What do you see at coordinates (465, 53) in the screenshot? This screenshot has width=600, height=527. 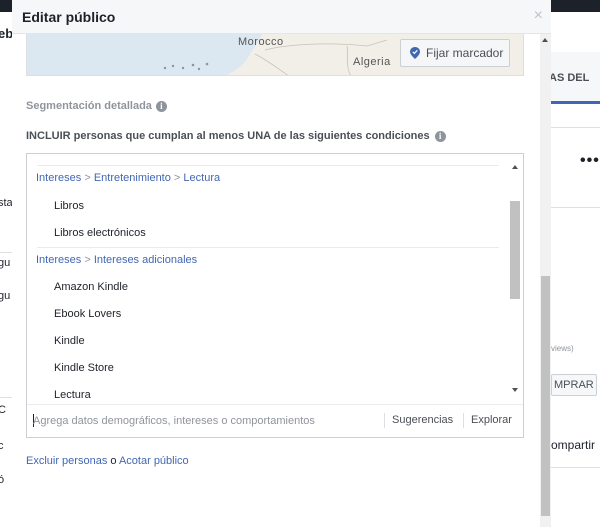 I see `pin-marker-label: Fijar marcador` at bounding box center [465, 53].